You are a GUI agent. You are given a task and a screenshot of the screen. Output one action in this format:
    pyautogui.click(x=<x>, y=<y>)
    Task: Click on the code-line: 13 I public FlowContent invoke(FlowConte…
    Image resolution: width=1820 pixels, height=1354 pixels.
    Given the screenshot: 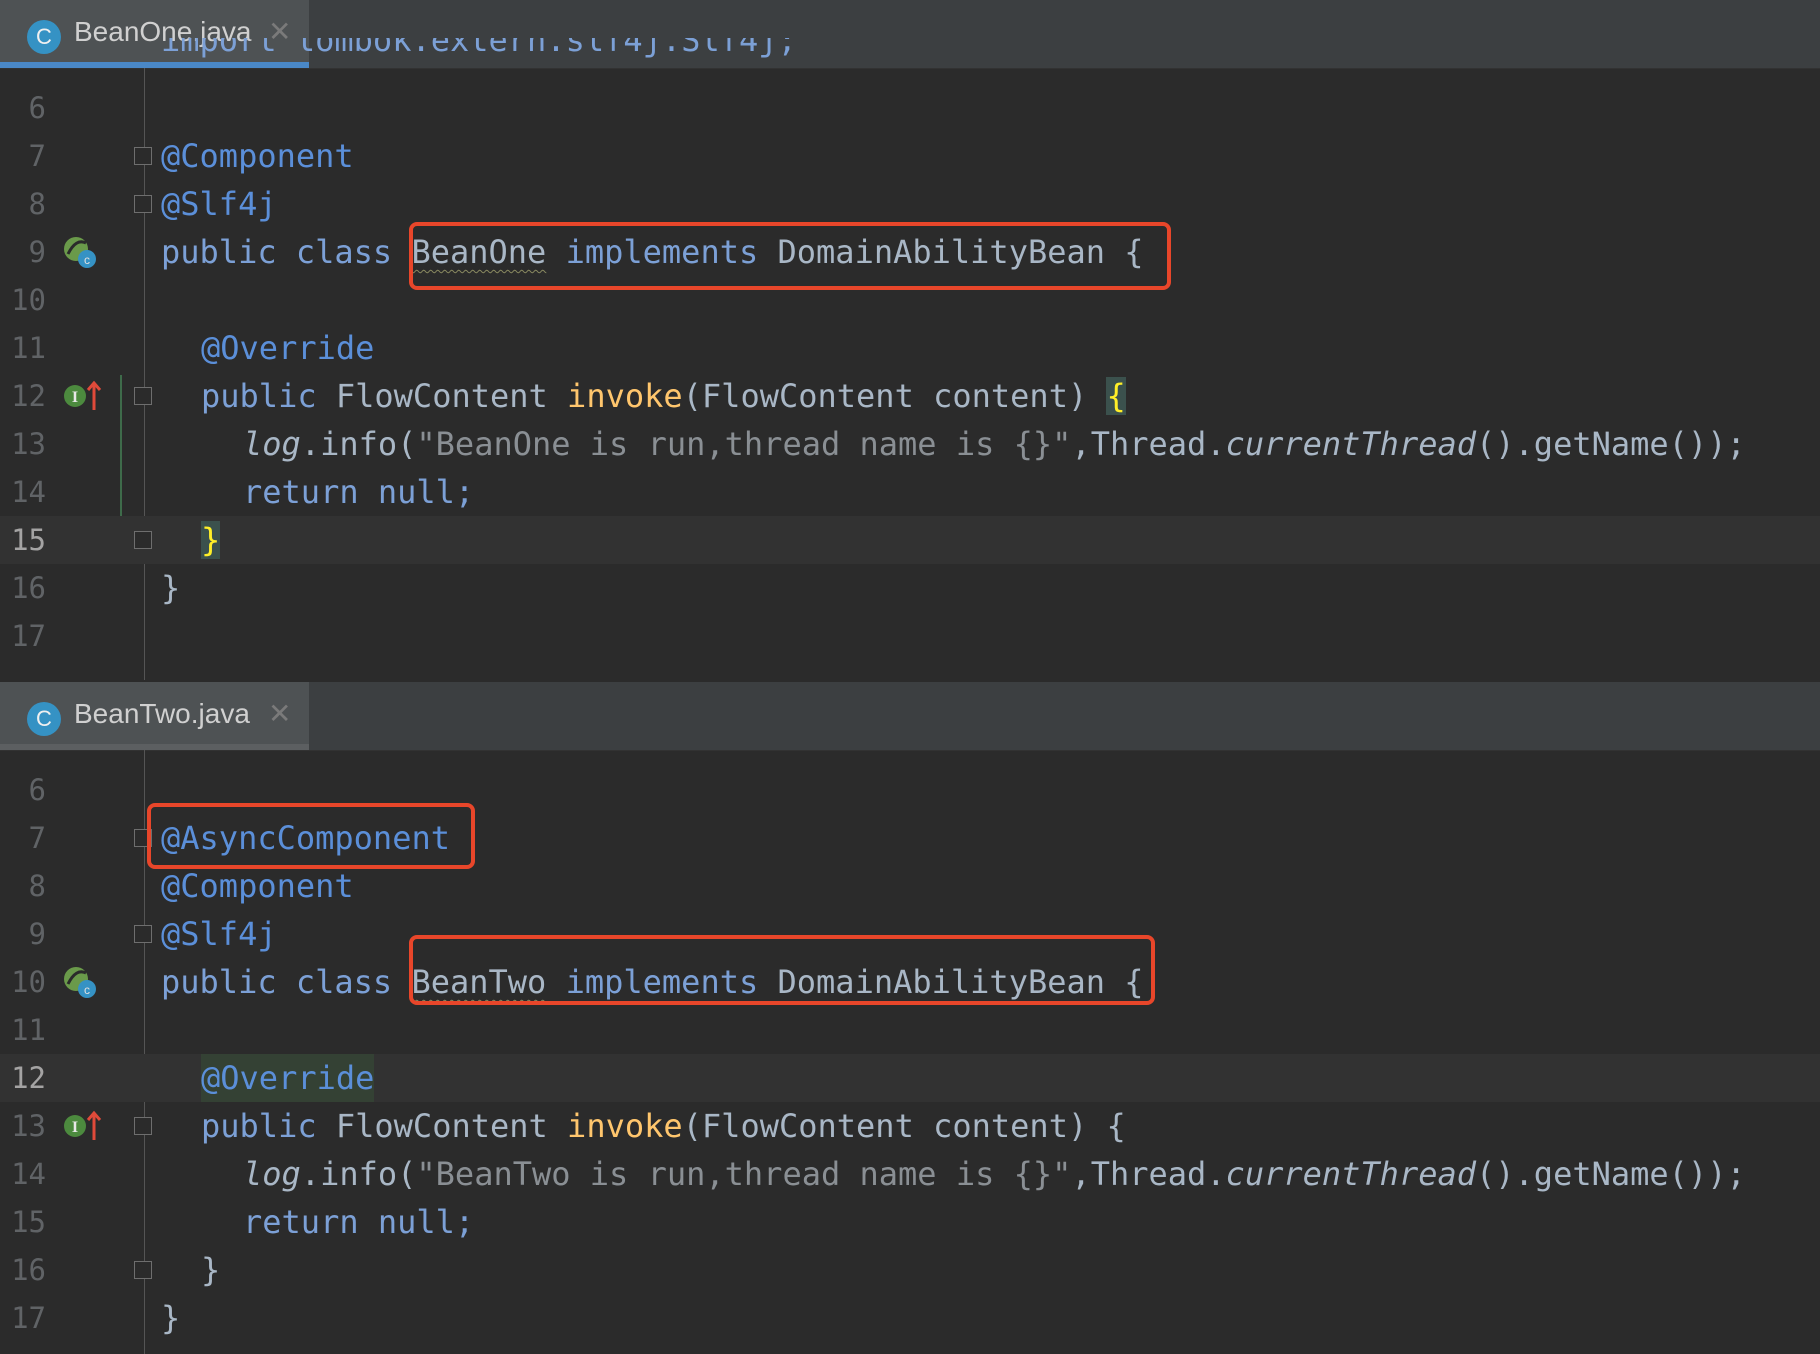 What is the action you would take?
    pyautogui.click(x=910, y=1126)
    